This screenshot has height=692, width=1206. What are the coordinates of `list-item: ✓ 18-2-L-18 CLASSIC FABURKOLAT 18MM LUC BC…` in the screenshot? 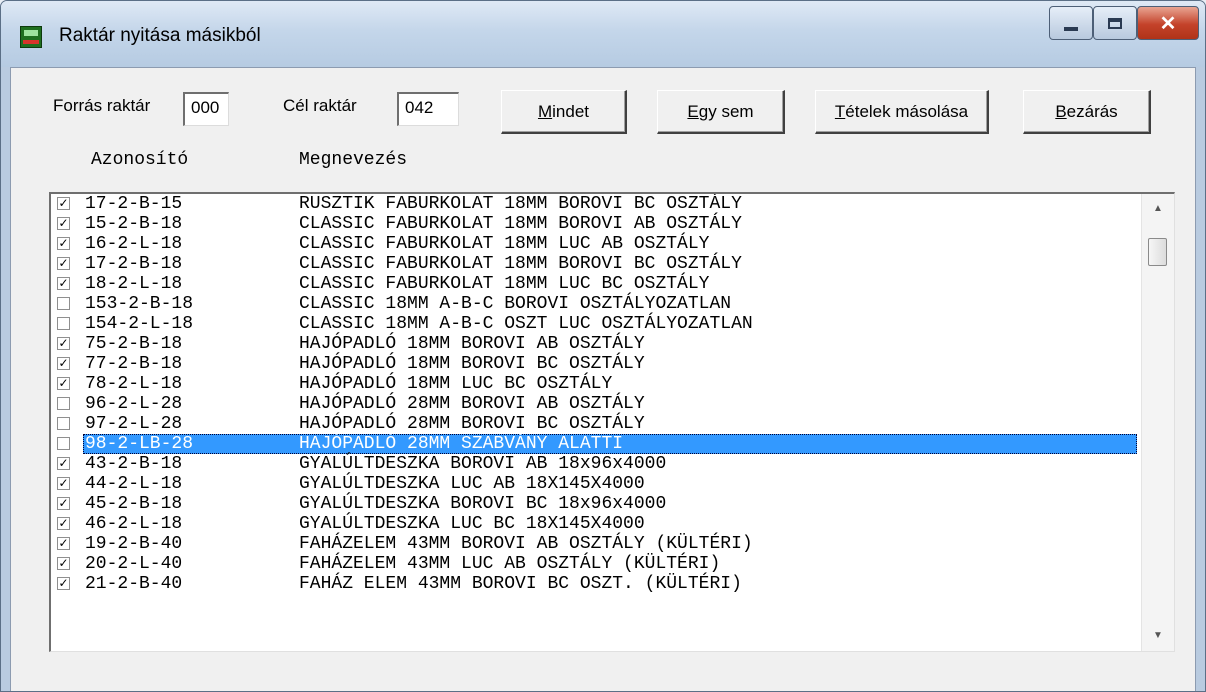 It's located at (596, 284).